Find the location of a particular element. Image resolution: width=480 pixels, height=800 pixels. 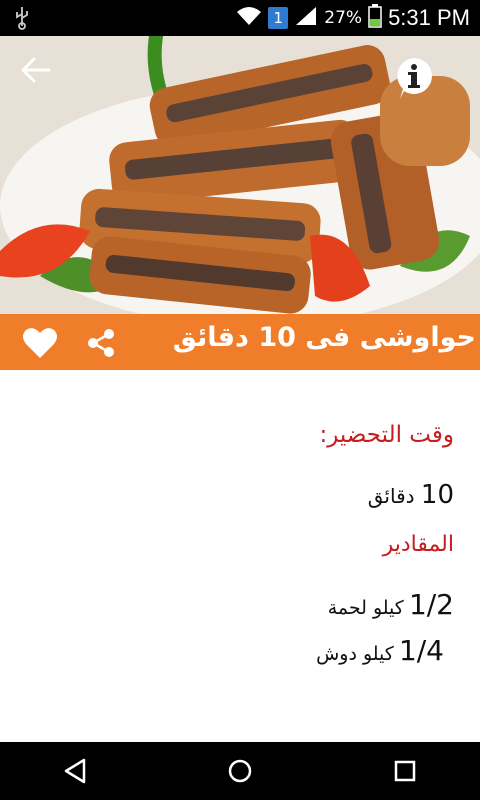

status-bar: 1 27% 5:31 PM is located at coordinates (240, 18).